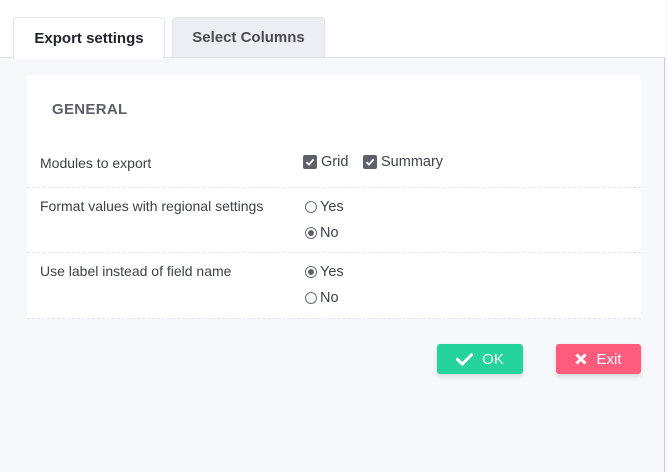 This screenshot has width=667, height=472. What do you see at coordinates (96, 163) in the screenshot?
I see `row-label: Modules to export` at bounding box center [96, 163].